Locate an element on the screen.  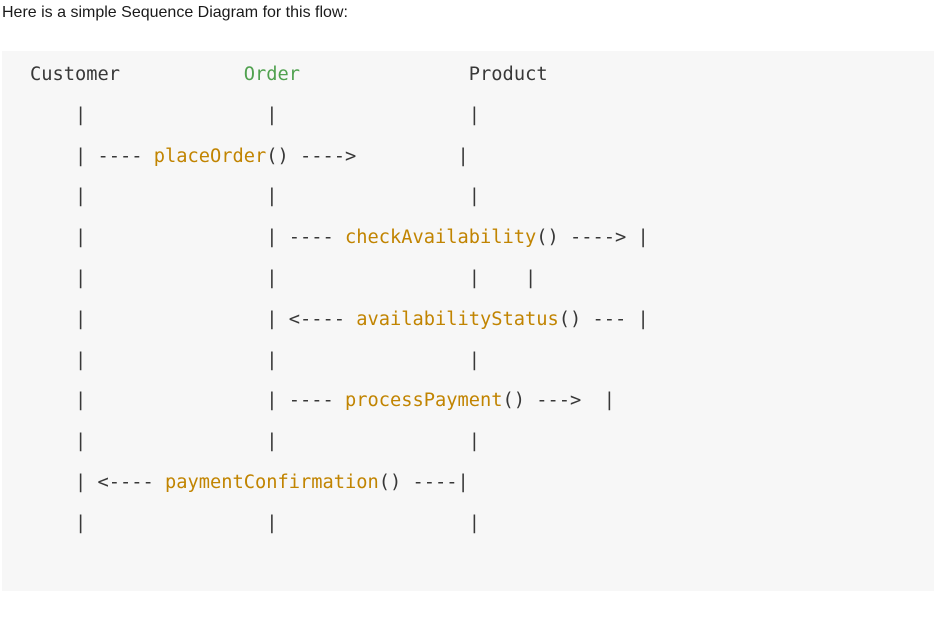
code-text: | ---- is located at coordinates (92, 156).